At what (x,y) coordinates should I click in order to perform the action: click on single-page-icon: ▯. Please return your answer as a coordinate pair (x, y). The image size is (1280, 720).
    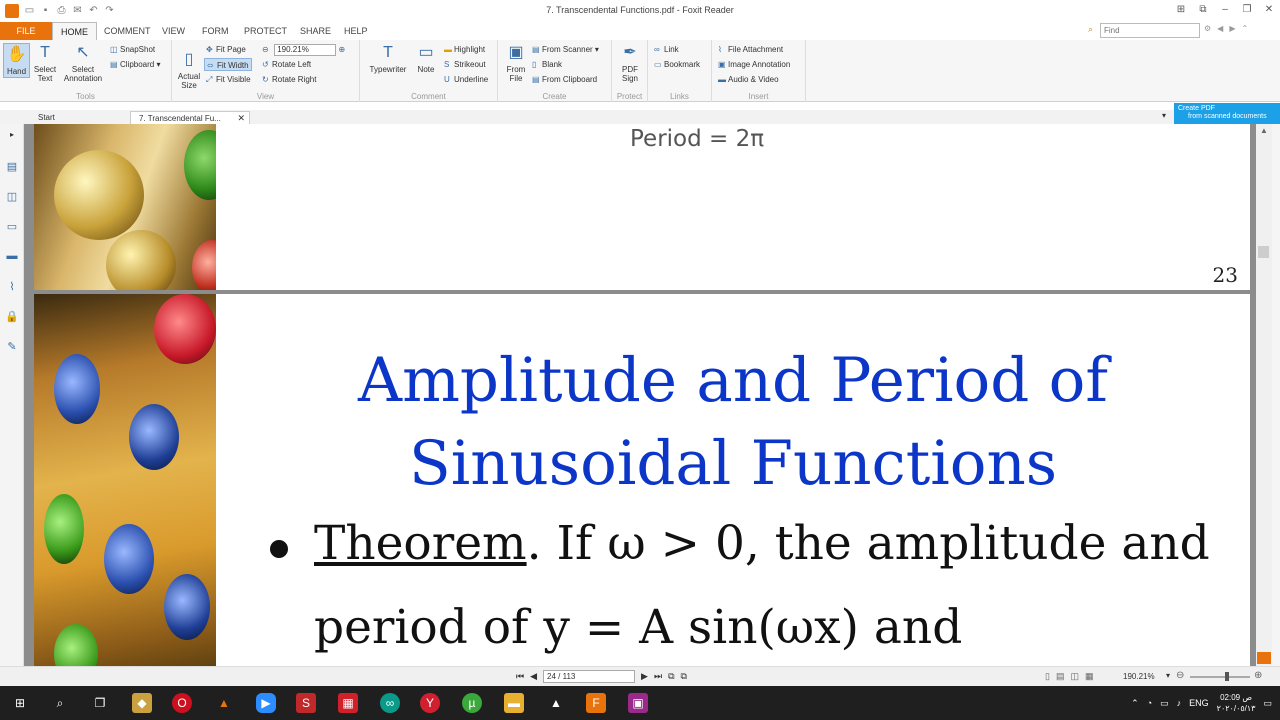
    Looking at the image, I should click on (1047, 676).